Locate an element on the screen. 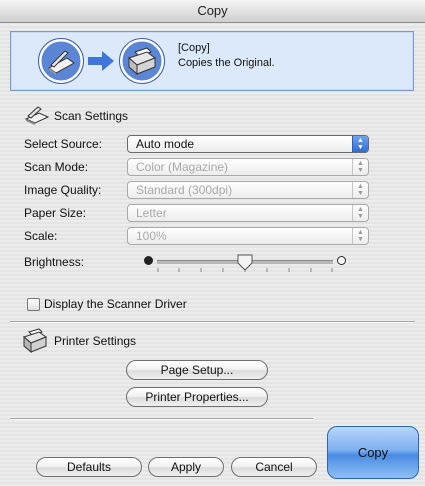  select-source-label: Select Source: is located at coordinates (63, 144).